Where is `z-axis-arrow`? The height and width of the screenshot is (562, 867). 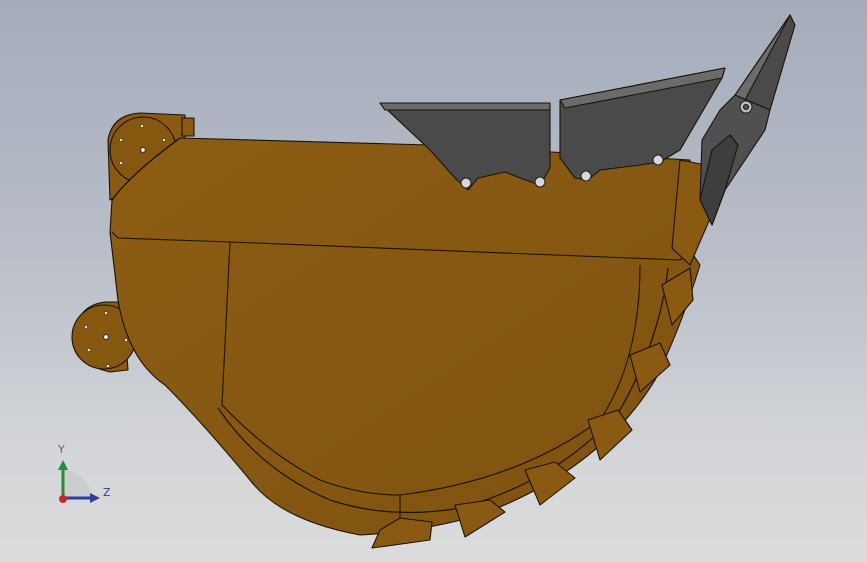
z-axis-arrow is located at coordinates (95, 498).